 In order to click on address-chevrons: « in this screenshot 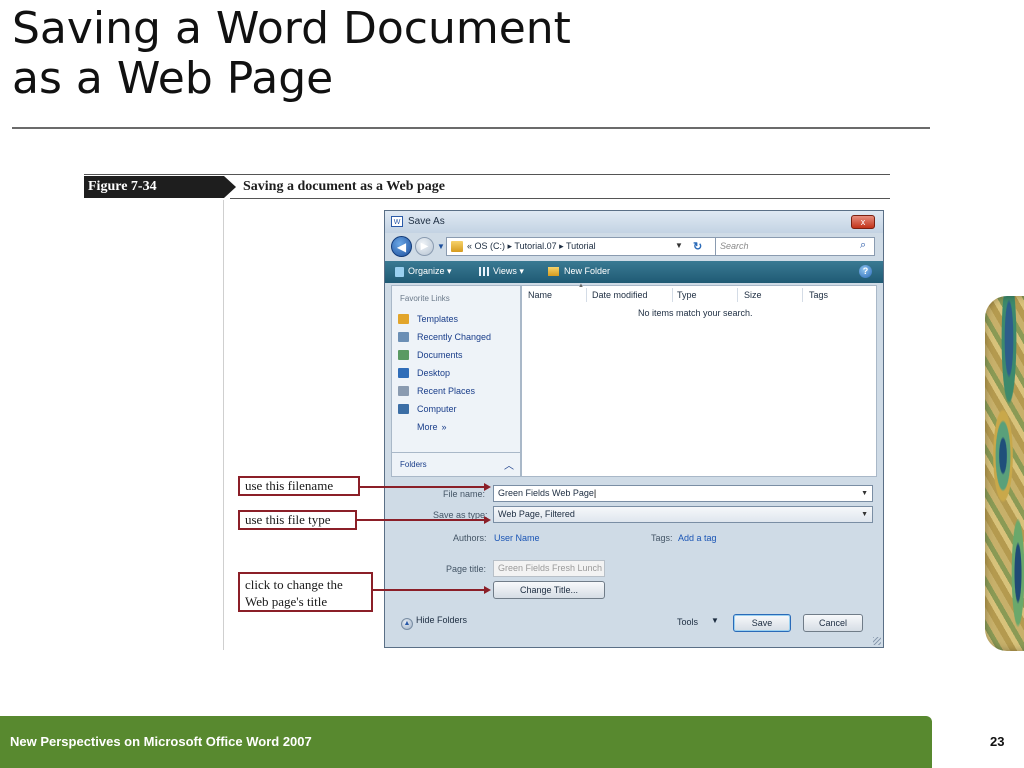, I will do `click(469, 246)`.